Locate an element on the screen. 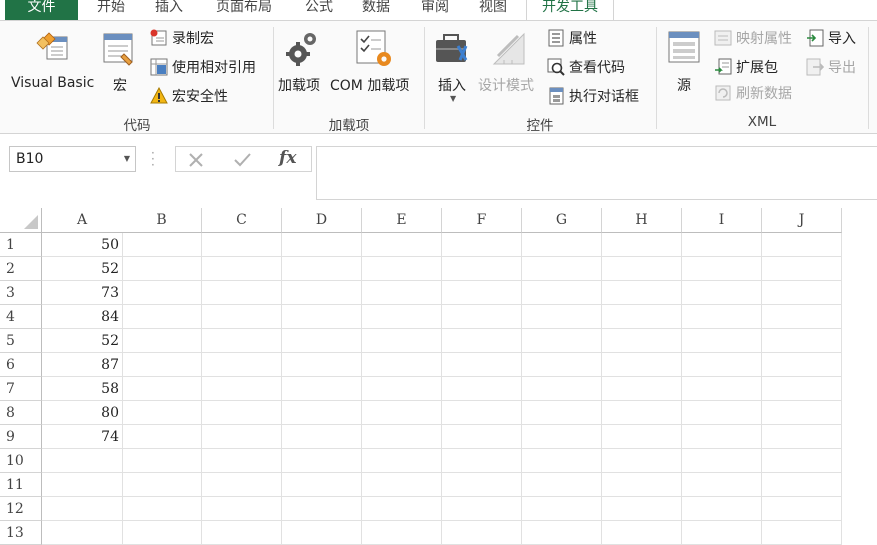 The width and height of the screenshot is (877, 545). cell-a13 is located at coordinates (82, 533).